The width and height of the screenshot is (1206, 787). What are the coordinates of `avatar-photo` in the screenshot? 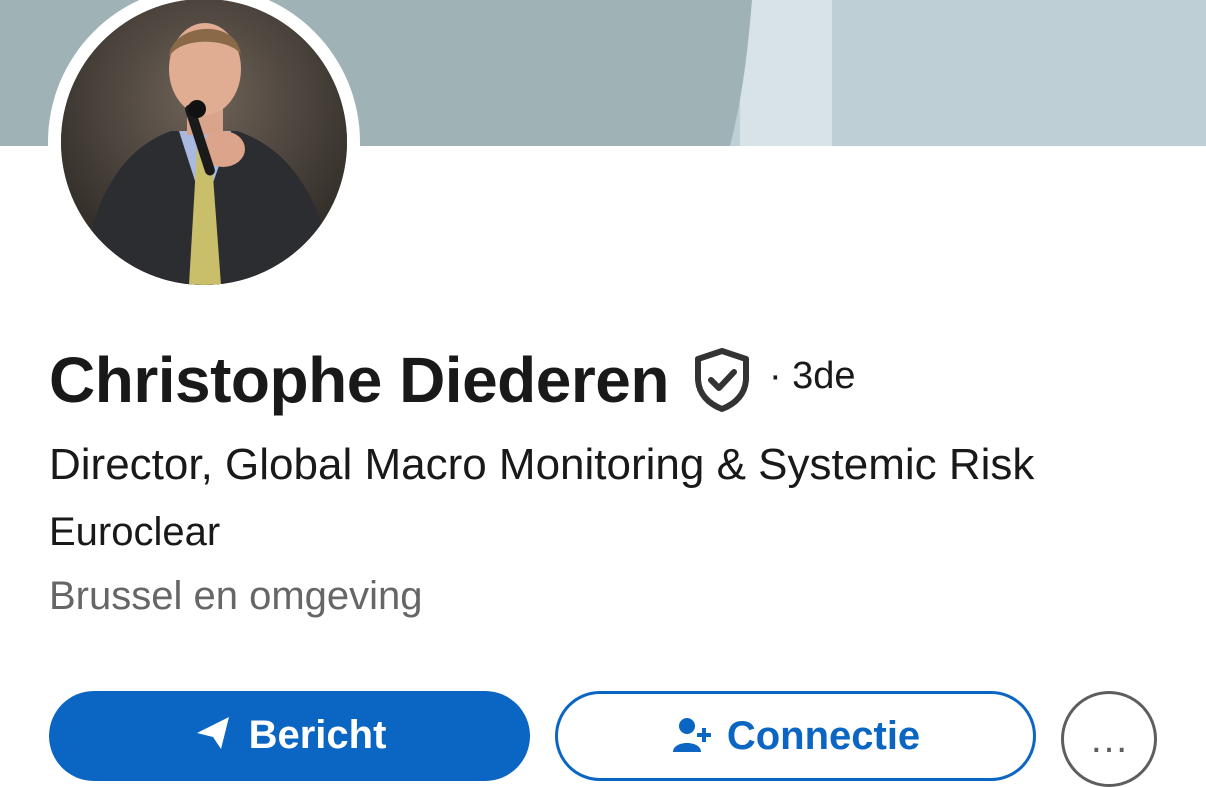 It's located at (204, 142).